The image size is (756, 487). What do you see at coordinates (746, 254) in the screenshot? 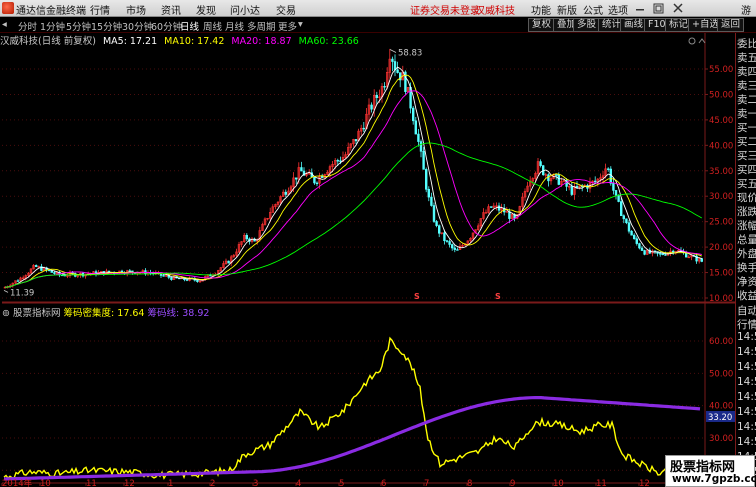
I see `side-panel-item: 外盘` at bounding box center [746, 254].